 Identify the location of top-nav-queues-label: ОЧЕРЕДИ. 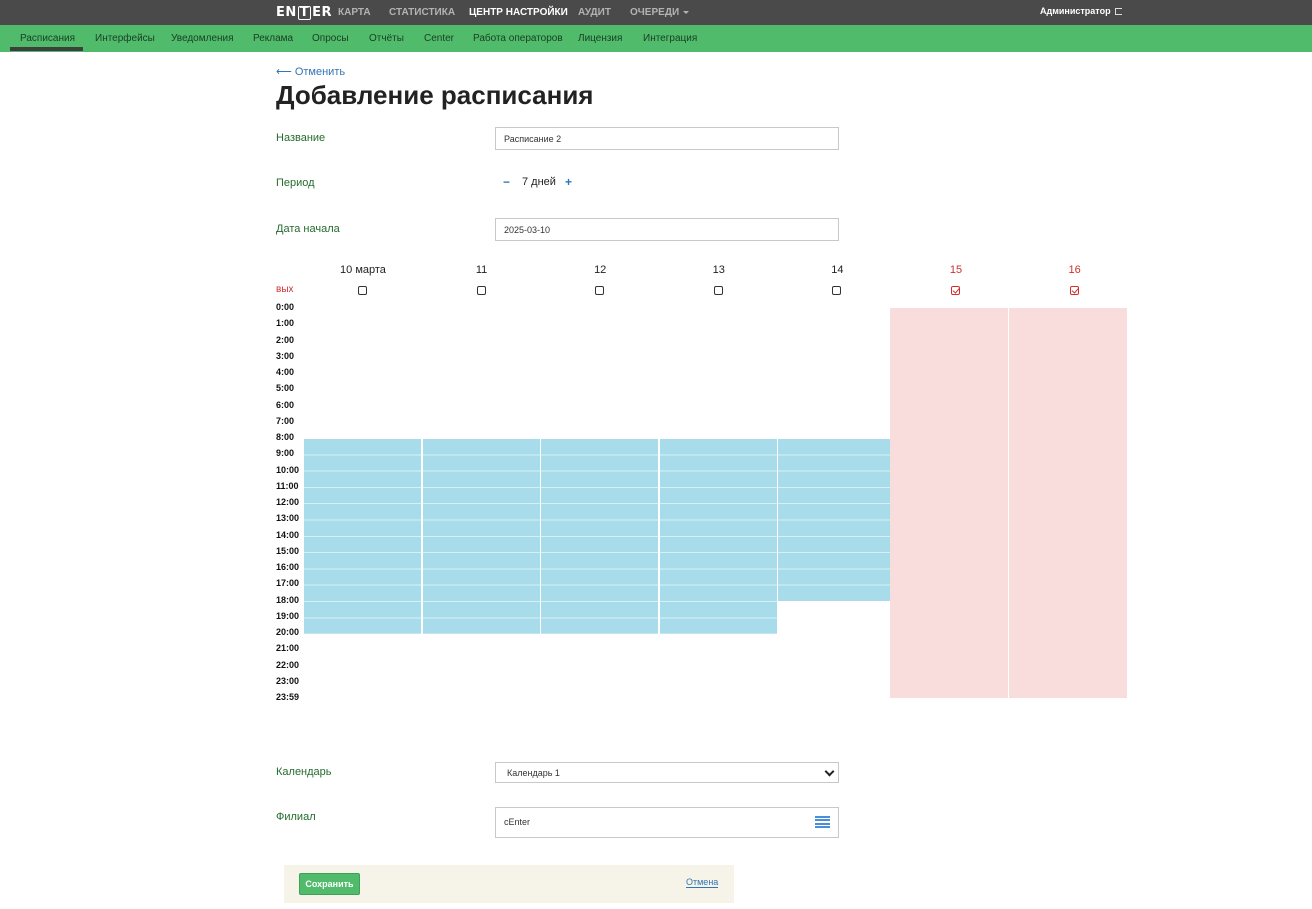
(655, 12).